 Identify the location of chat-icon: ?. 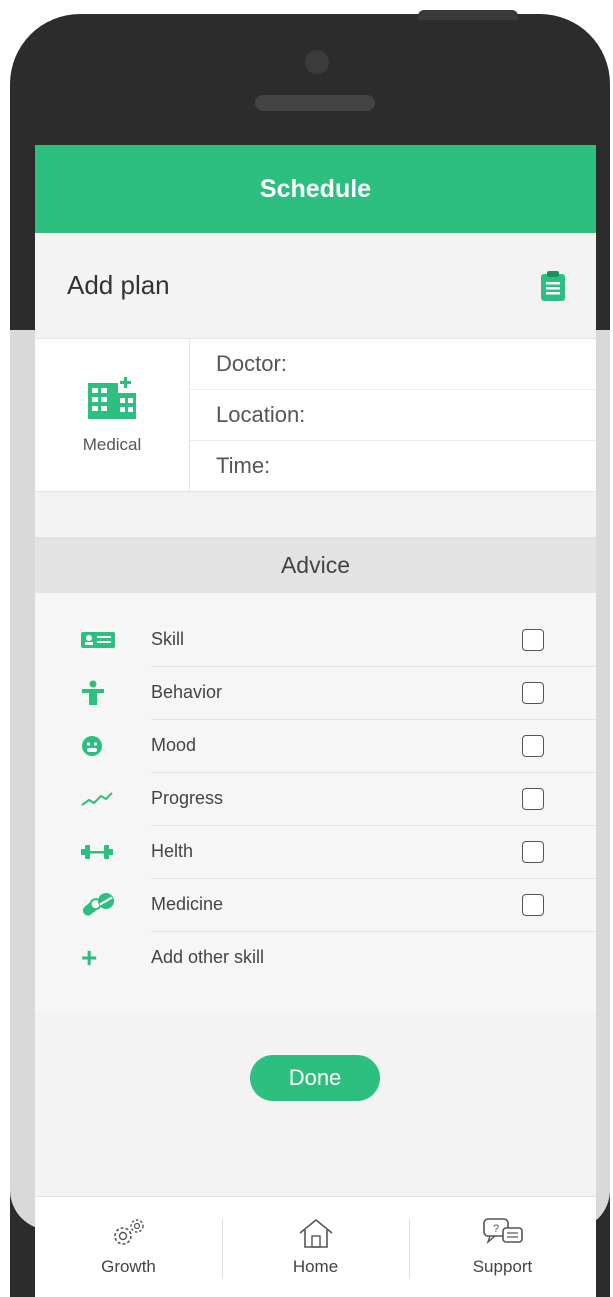
(502, 1231).